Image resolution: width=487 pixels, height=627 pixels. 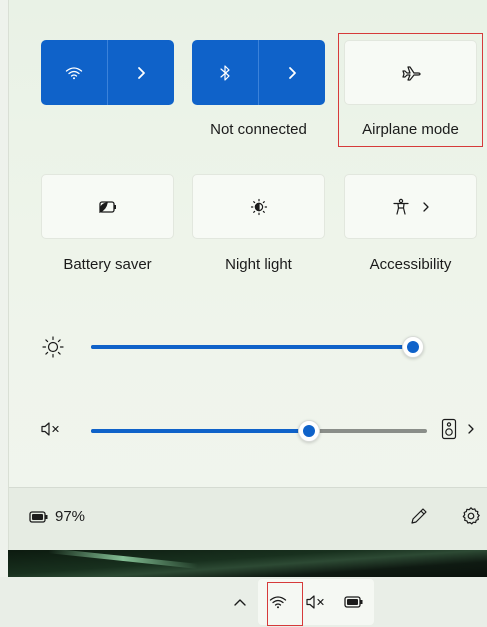 I want to click on bluetooth-tile, so click(x=258, y=72).